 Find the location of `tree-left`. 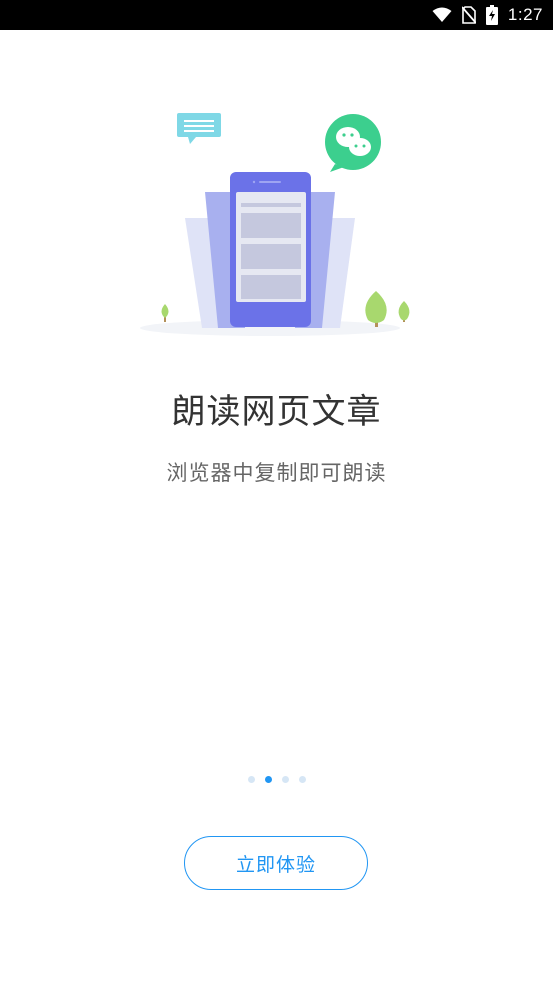

tree-left is located at coordinates (165, 313).